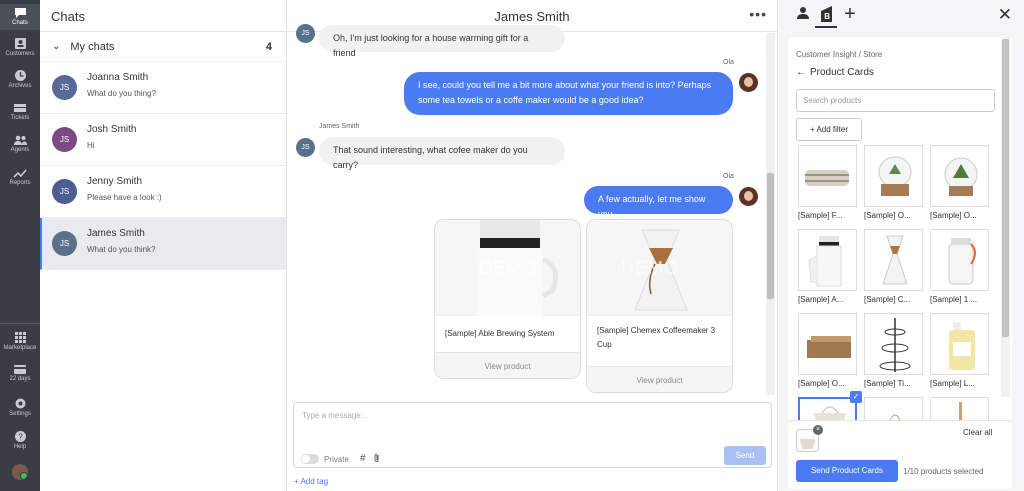 The width and height of the screenshot is (1024, 491). What do you see at coordinates (895, 100) in the screenshot?
I see `search-products-input: Search products` at bounding box center [895, 100].